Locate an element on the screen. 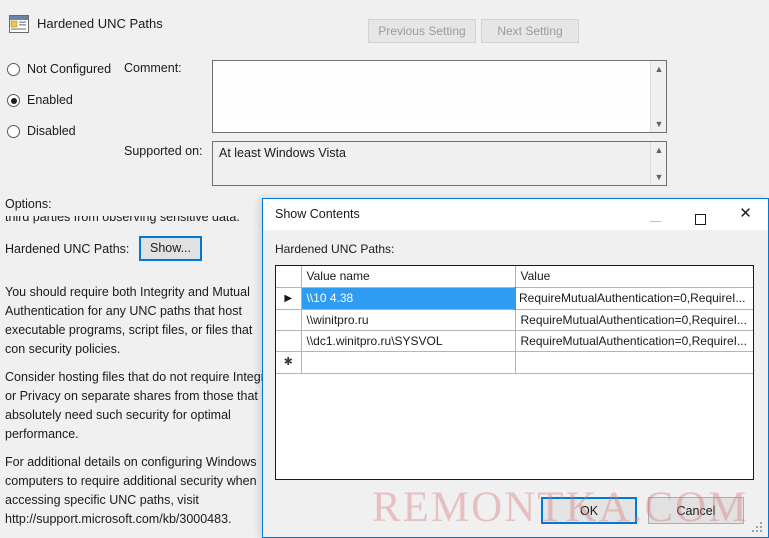 The image size is (769, 538). radio-mark-not-configured is located at coordinates (13, 69).